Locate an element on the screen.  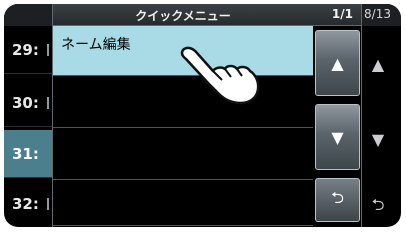
background-up-button: ▲ is located at coordinates (378, 64).